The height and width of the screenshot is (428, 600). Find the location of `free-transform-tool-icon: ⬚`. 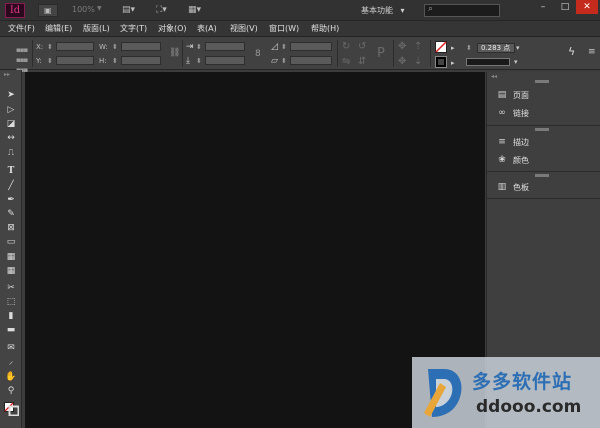

free-transform-tool-icon: ⬚ is located at coordinates (11, 302).